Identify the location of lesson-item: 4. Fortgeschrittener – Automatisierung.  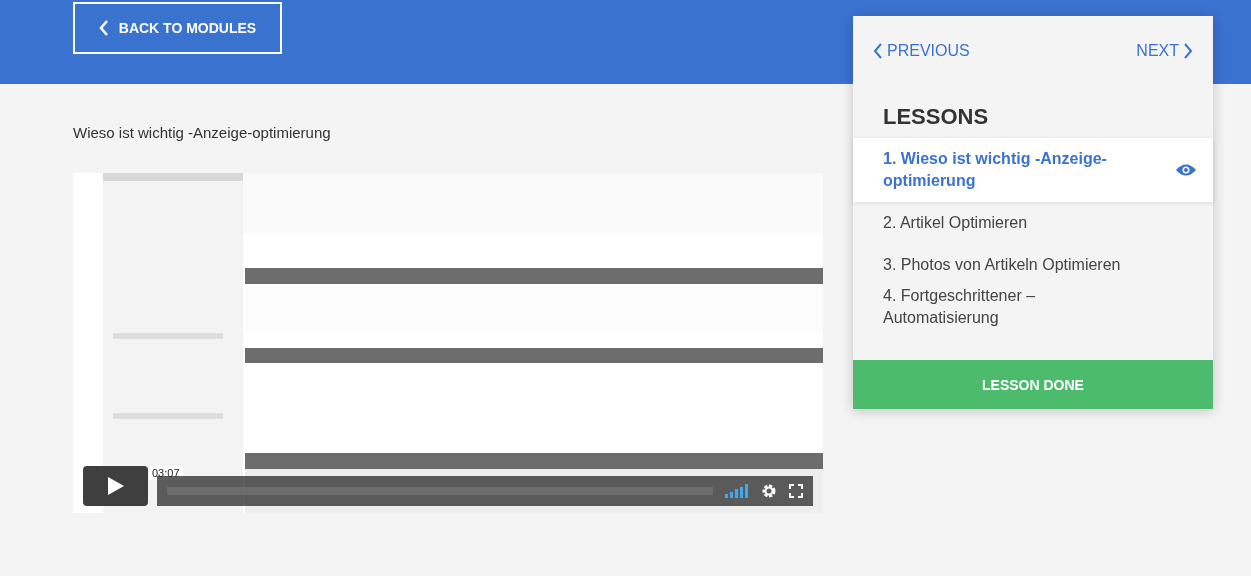
(1033, 307).